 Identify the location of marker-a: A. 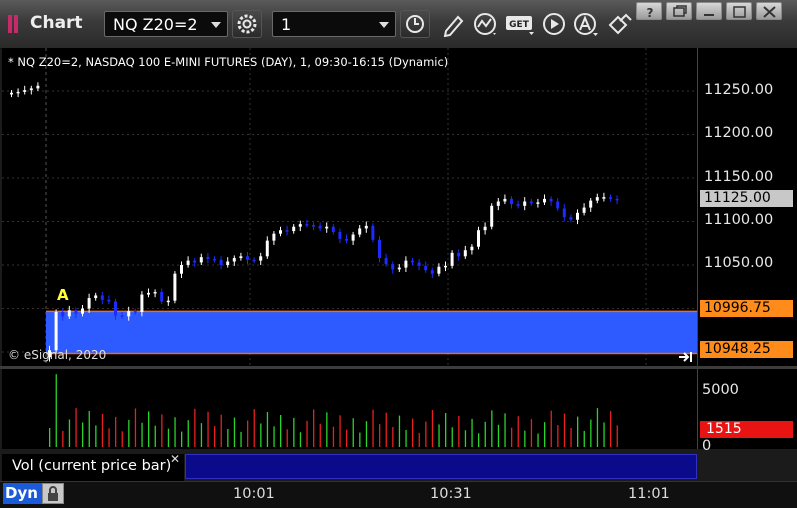
(63, 295).